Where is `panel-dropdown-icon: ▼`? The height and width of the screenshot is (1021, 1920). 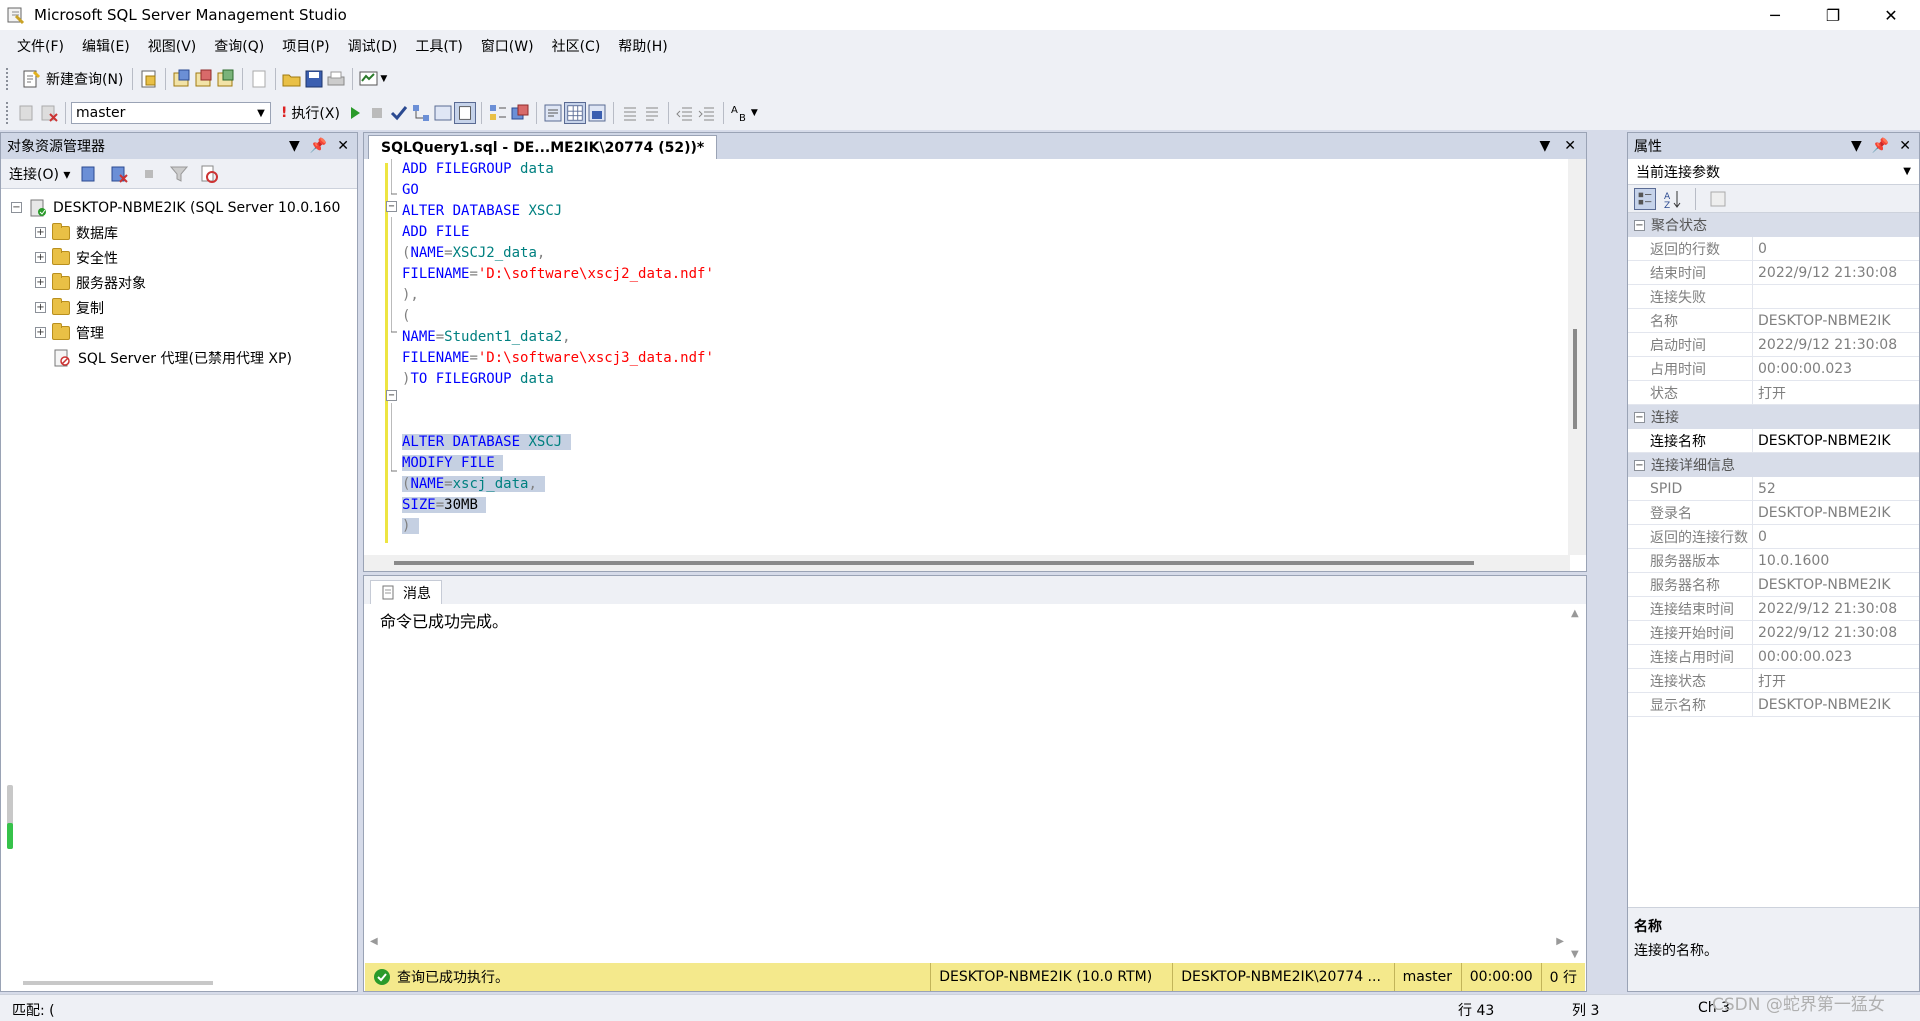 panel-dropdown-icon: ▼ is located at coordinates (1856, 146).